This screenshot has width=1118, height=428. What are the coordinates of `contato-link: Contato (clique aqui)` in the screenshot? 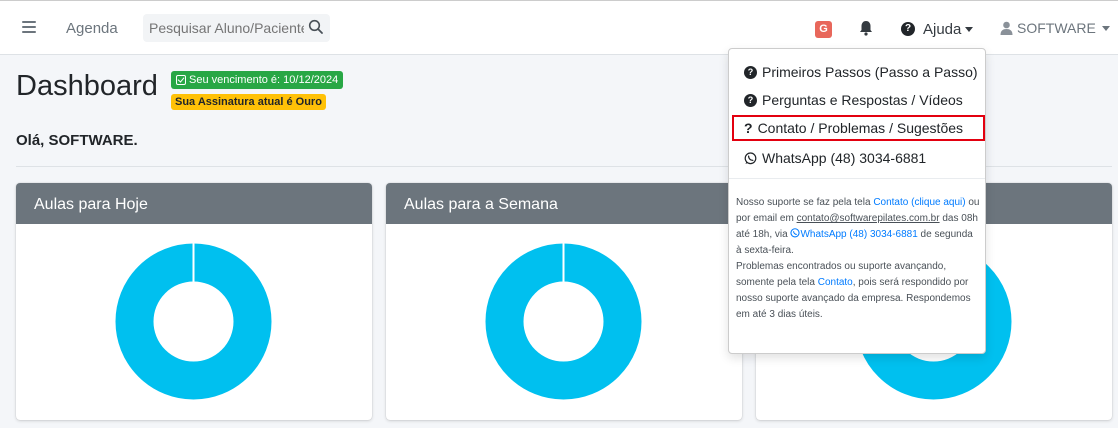 It's located at (919, 202).